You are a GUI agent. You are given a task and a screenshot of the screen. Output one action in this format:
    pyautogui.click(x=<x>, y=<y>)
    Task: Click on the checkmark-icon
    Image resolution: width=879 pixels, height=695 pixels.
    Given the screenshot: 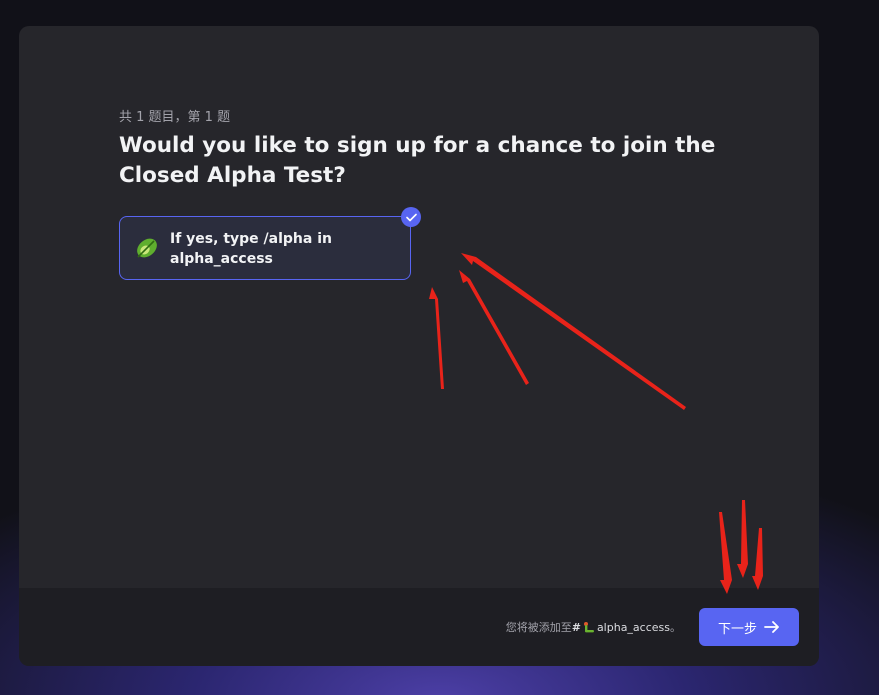 What is the action you would take?
    pyautogui.click(x=411, y=217)
    